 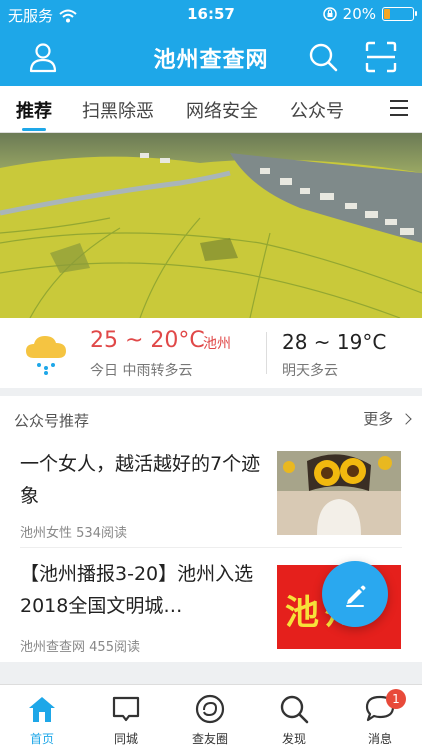 I want to click on article-reads: 534阅读, so click(x=101, y=533).